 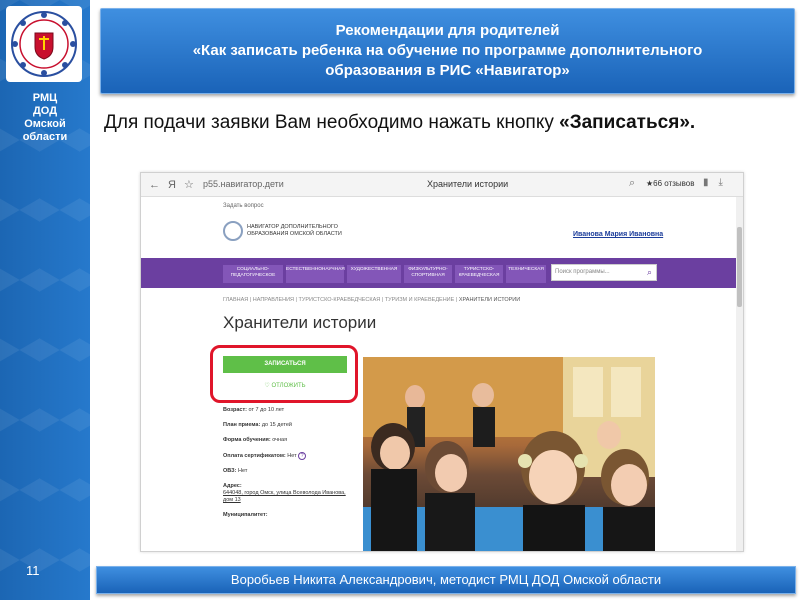 I want to click on bookmark-download-icons: ▮⤓, so click(x=718, y=182).